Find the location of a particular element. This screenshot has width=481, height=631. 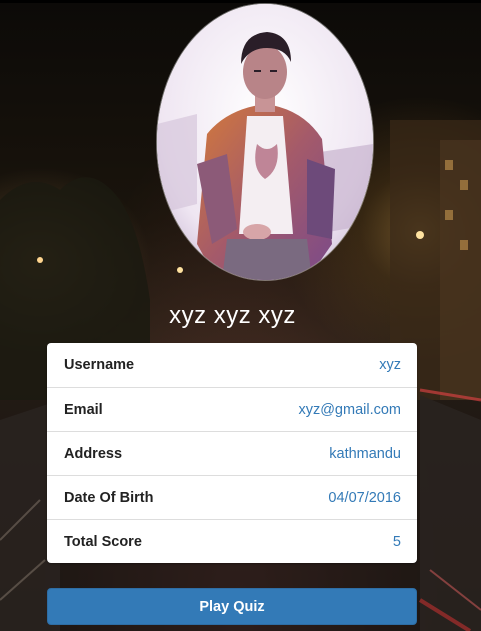

detail-label: Email is located at coordinates (83, 409).